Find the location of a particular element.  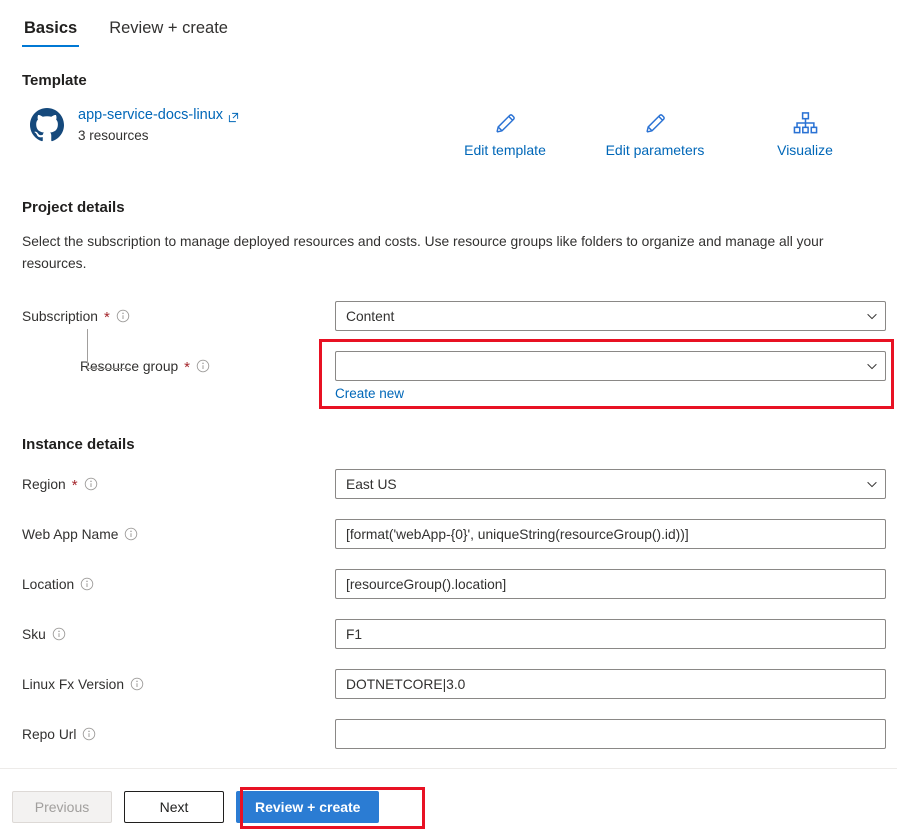

tab-basics: Basics is located at coordinates (51, 32).